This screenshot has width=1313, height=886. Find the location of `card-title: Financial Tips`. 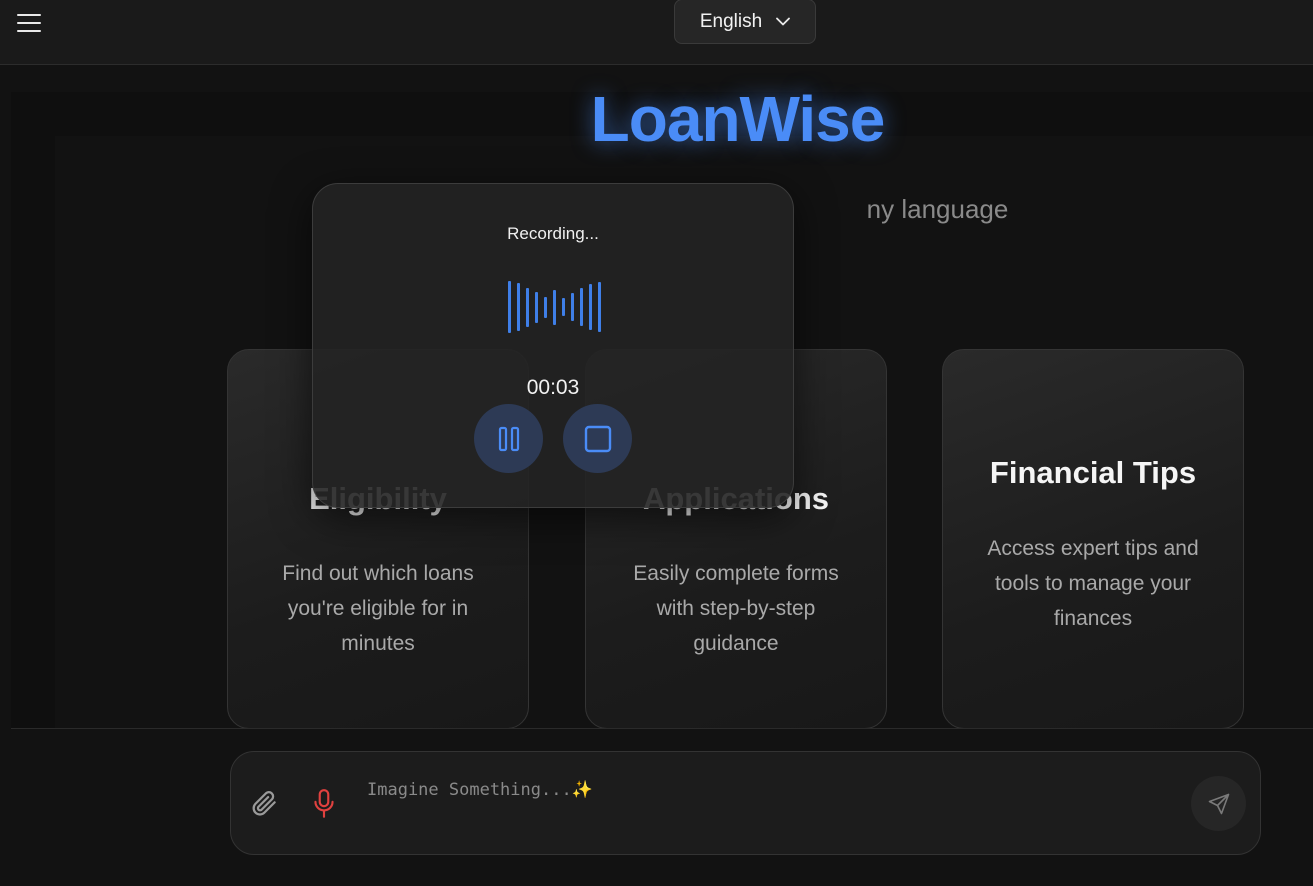

card-title: Financial Tips is located at coordinates (1093, 472).